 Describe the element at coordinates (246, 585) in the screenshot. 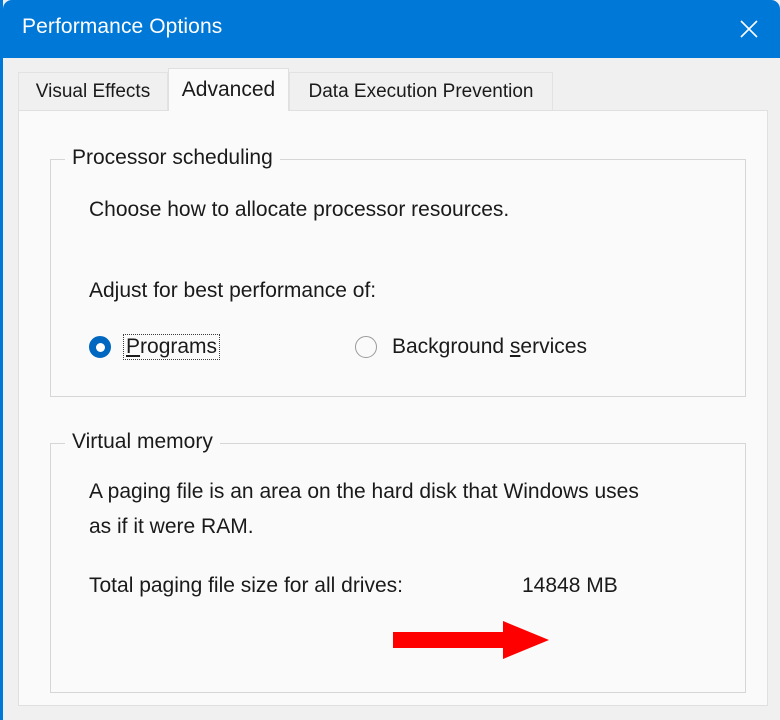

I see `total-paging-file-size-label: Total paging file size for all drives:` at that location.